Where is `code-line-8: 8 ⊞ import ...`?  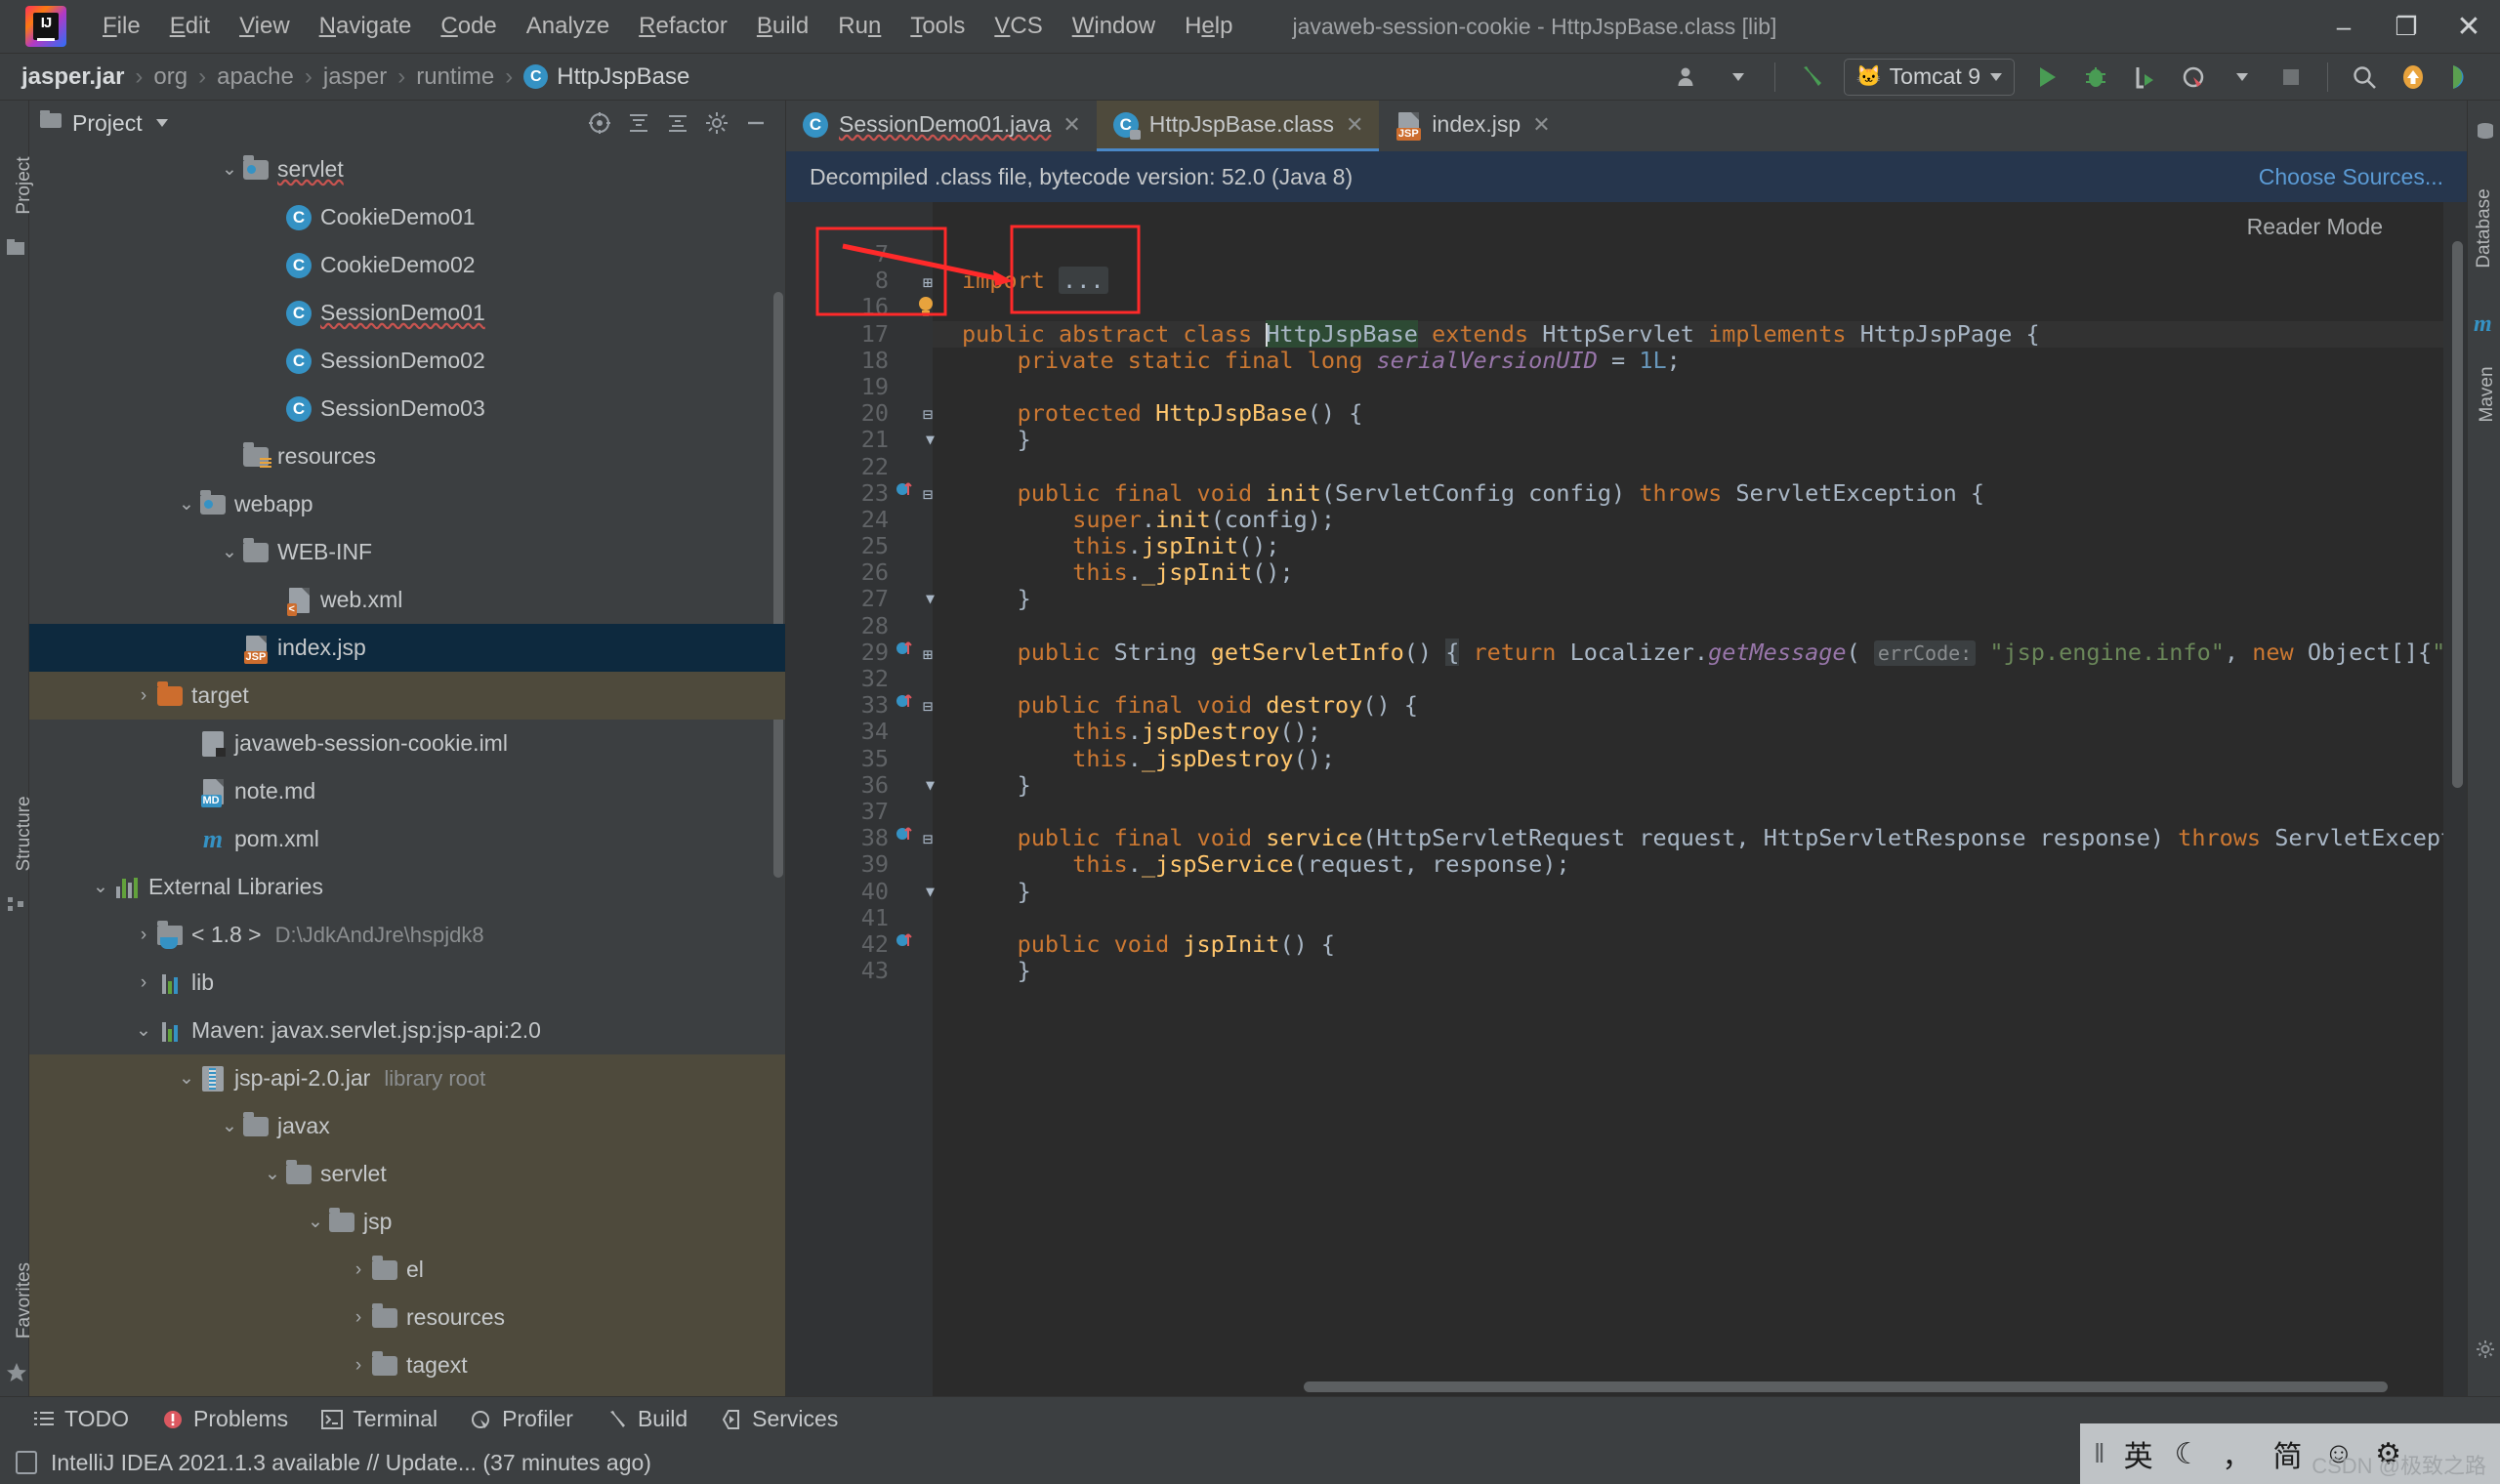
code-line-8: 8 ⊞ import ... is located at coordinates (1626, 281).